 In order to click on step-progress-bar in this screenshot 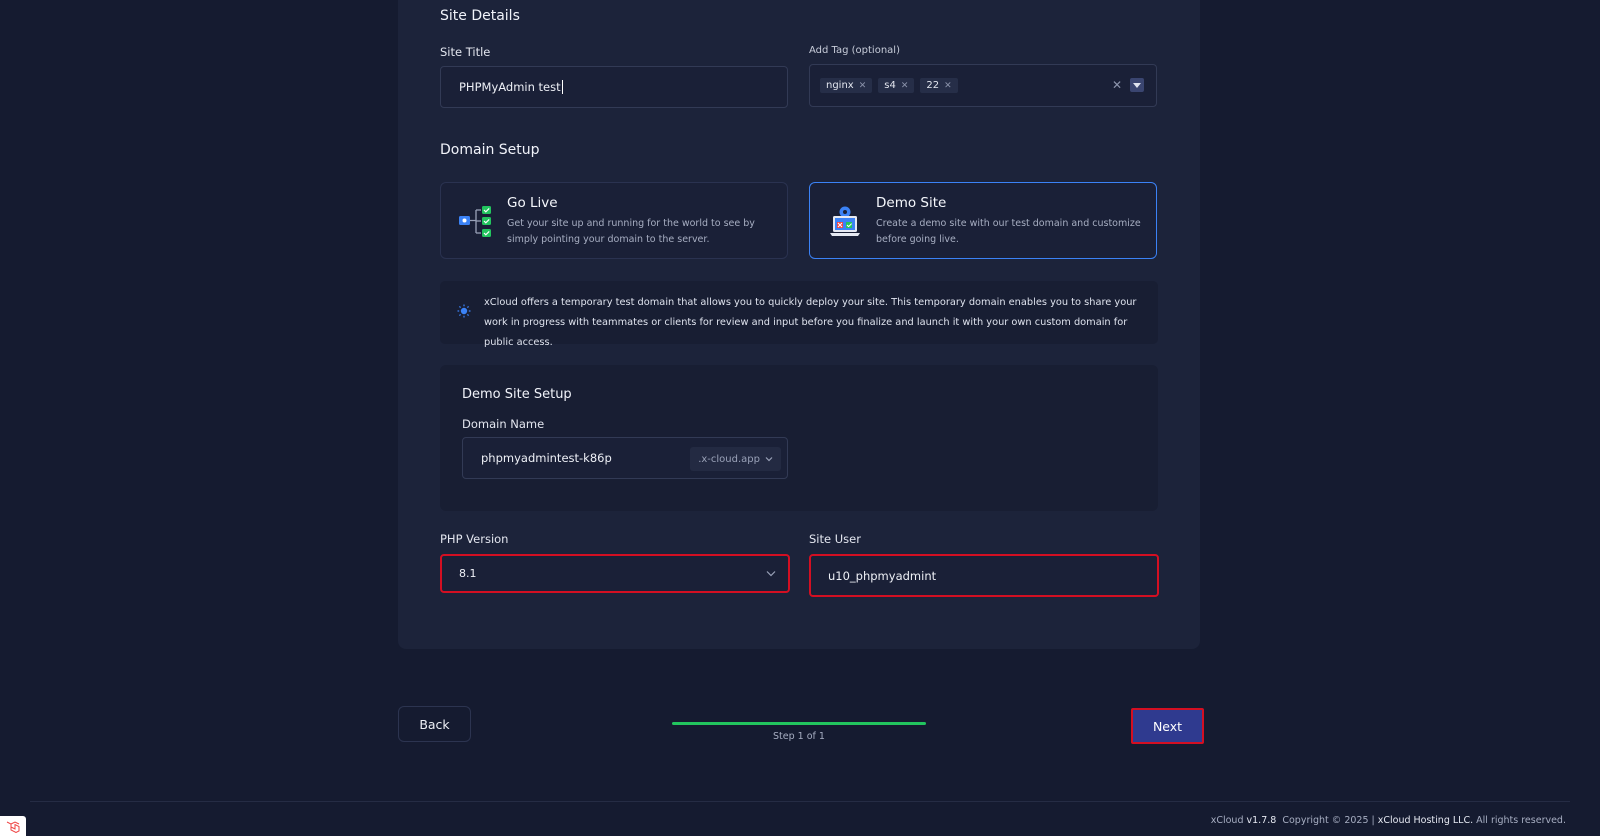, I will do `click(799, 723)`.